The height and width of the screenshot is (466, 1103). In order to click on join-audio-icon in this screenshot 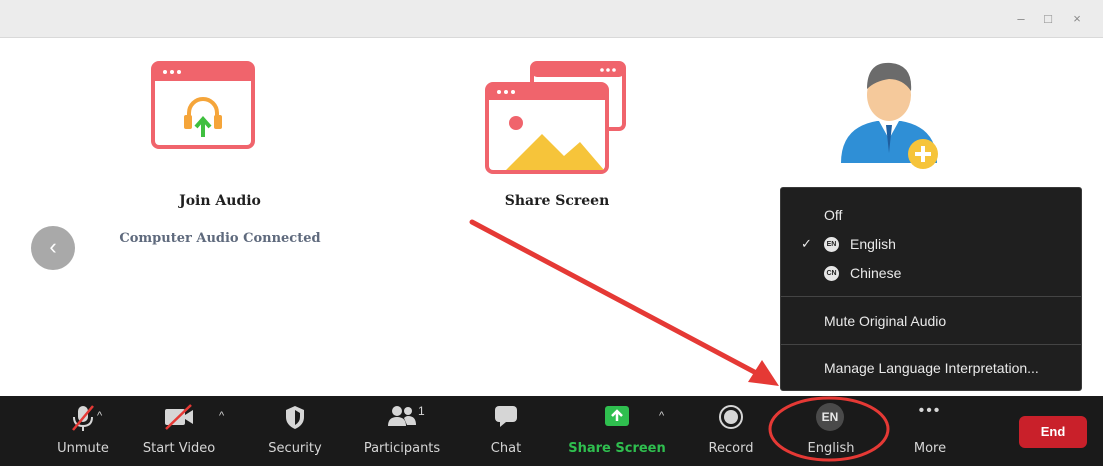, I will do `click(203, 105)`.